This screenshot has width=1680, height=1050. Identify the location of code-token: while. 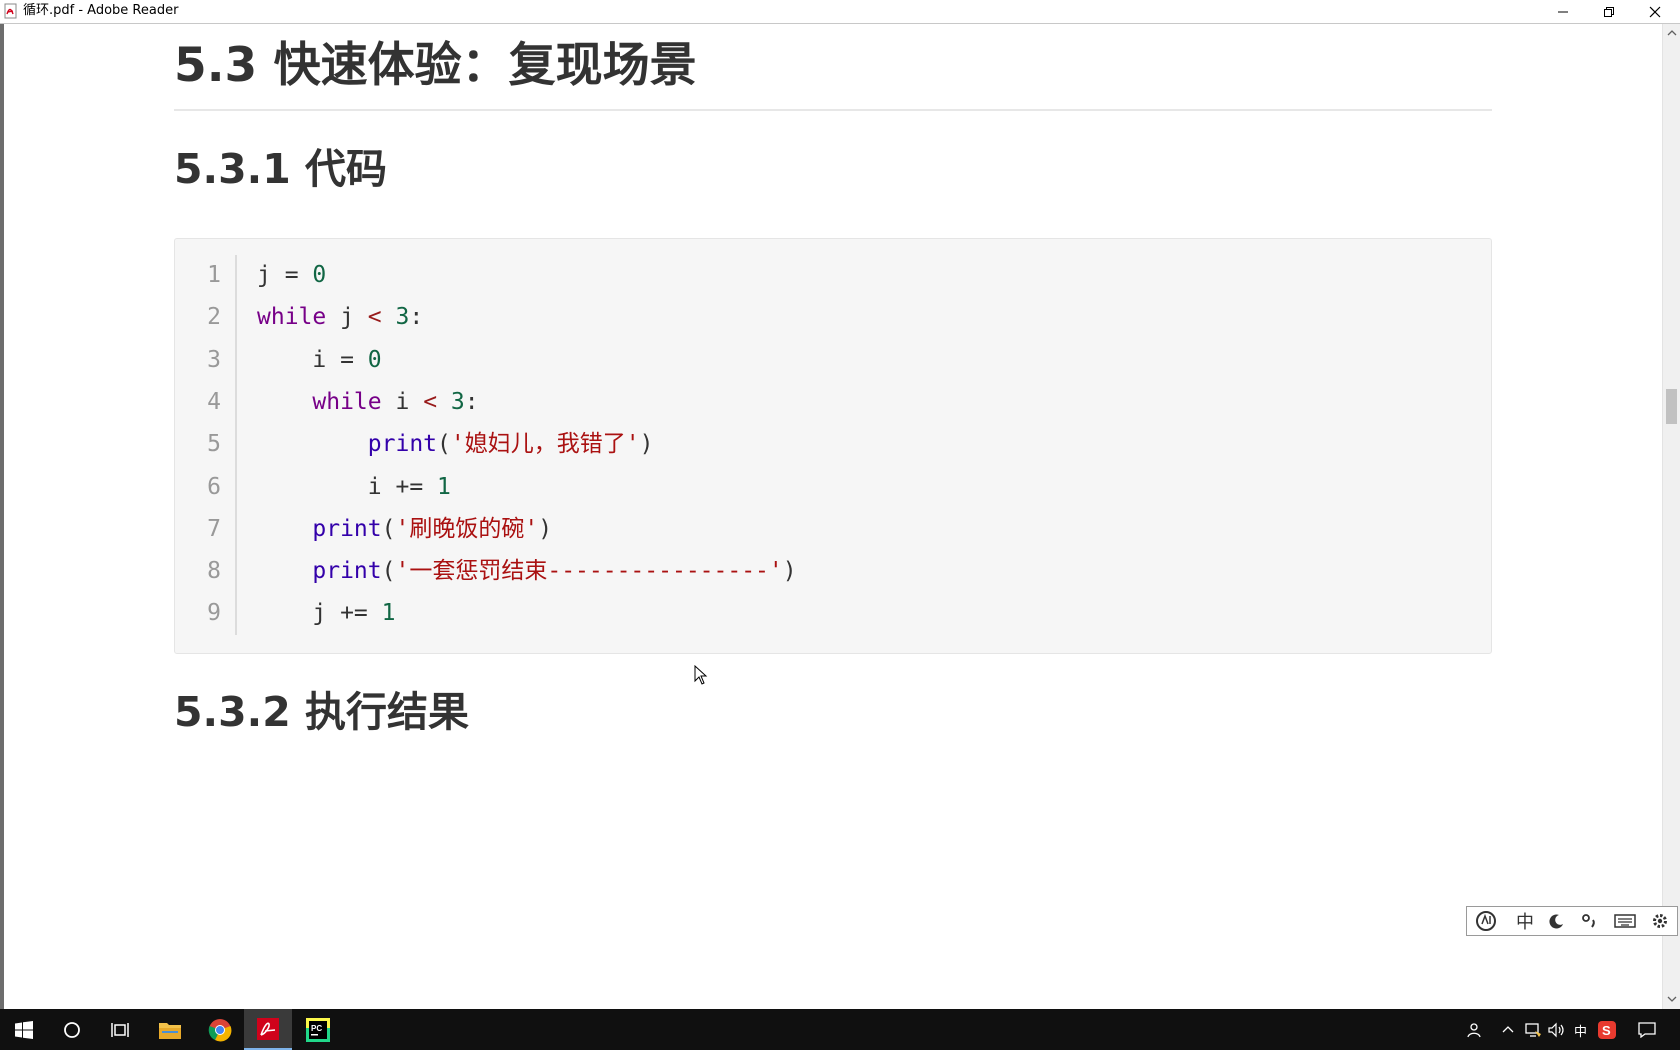
(292, 317).